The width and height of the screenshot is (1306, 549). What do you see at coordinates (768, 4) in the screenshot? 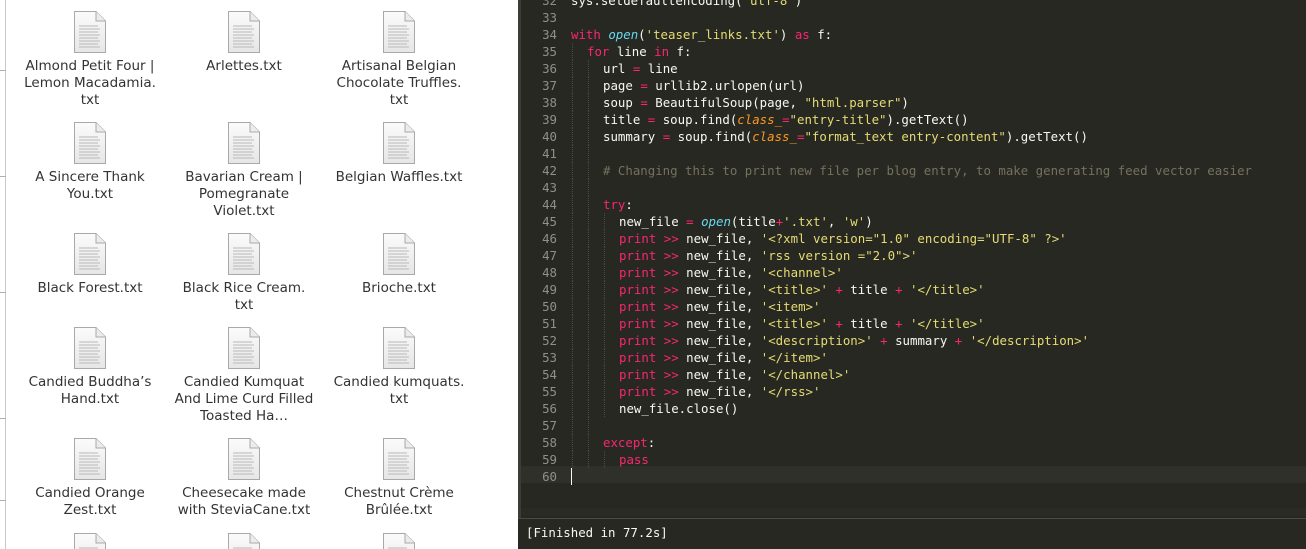
I see `code-token: 'utf-8'` at bounding box center [768, 4].